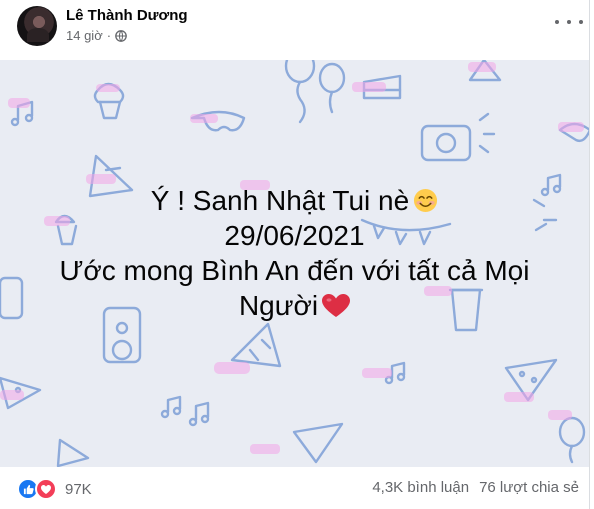 This screenshot has height=509, width=594. I want to click on smiling-face-icon, so click(426, 200).